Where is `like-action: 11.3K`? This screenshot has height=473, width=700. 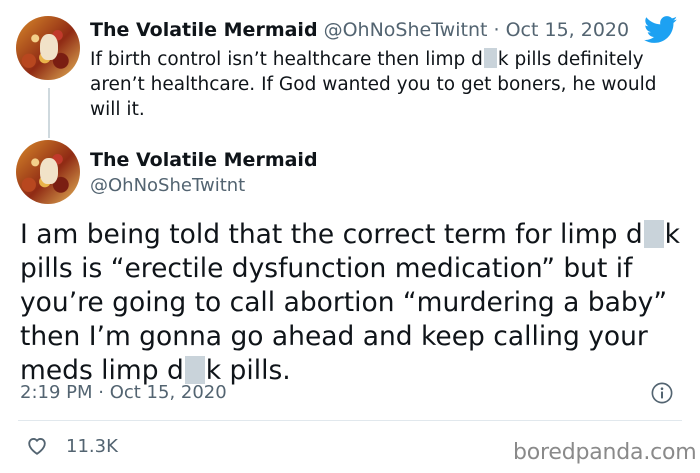 like-action: 11.3K is located at coordinates (72, 446).